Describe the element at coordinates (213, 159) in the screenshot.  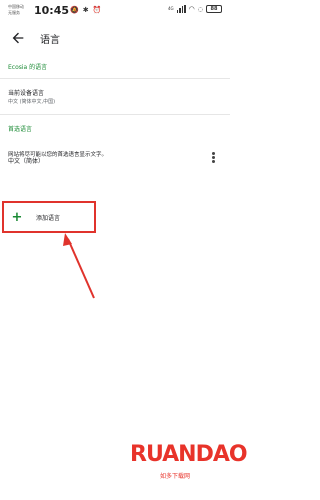
I see `more-options-icon` at that location.